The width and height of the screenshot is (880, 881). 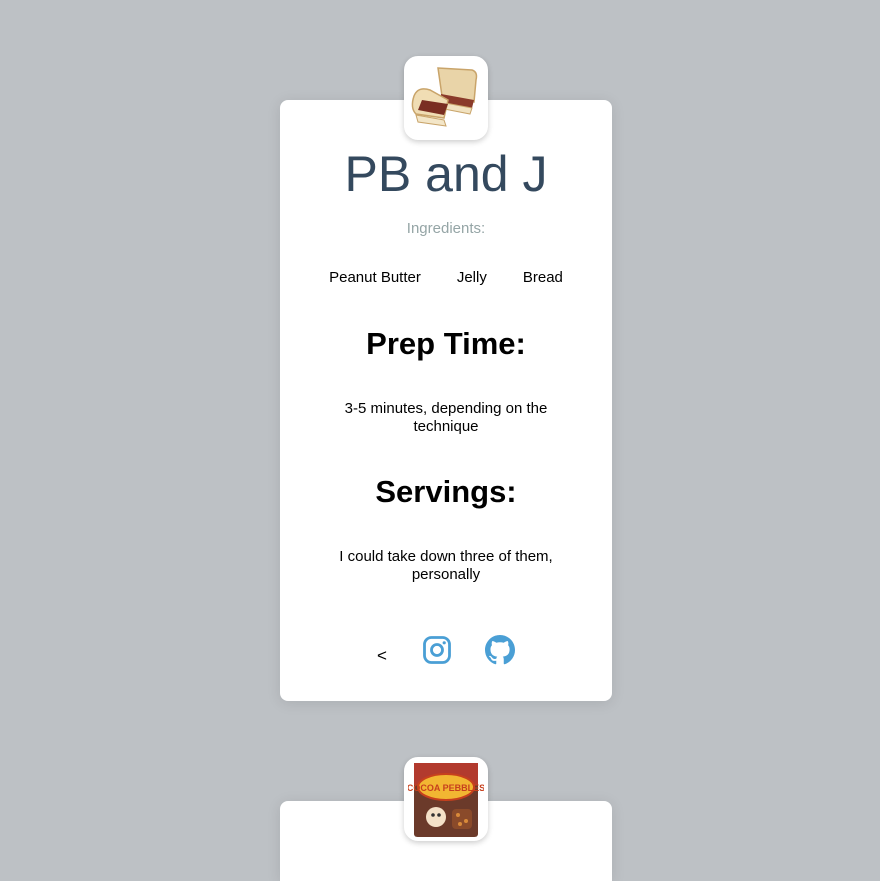 I want to click on card-footer: <, so click(x=446, y=651).